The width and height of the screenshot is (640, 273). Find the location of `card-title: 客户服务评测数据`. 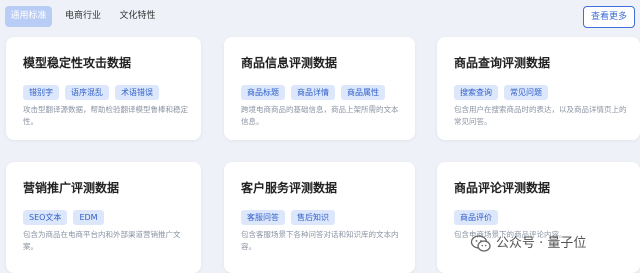

card-title: 客户服务评测数据 is located at coordinates (289, 188).